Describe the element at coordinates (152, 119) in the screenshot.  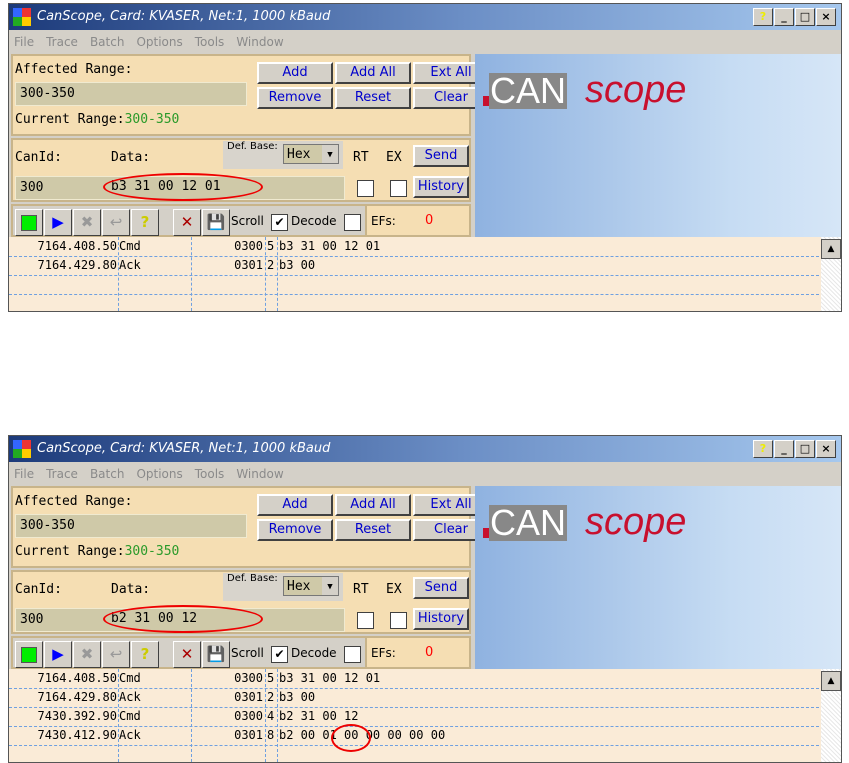
I see `current-range-value: 300-350` at that location.